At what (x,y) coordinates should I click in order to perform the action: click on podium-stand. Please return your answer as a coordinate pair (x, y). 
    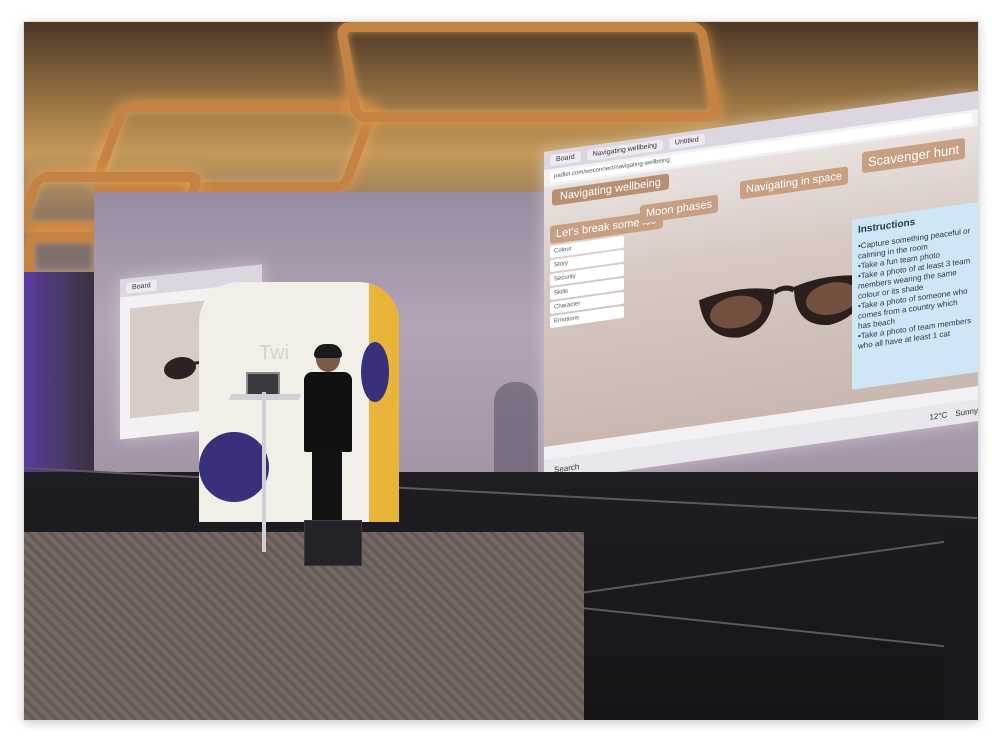
    Looking at the image, I should click on (264, 472).